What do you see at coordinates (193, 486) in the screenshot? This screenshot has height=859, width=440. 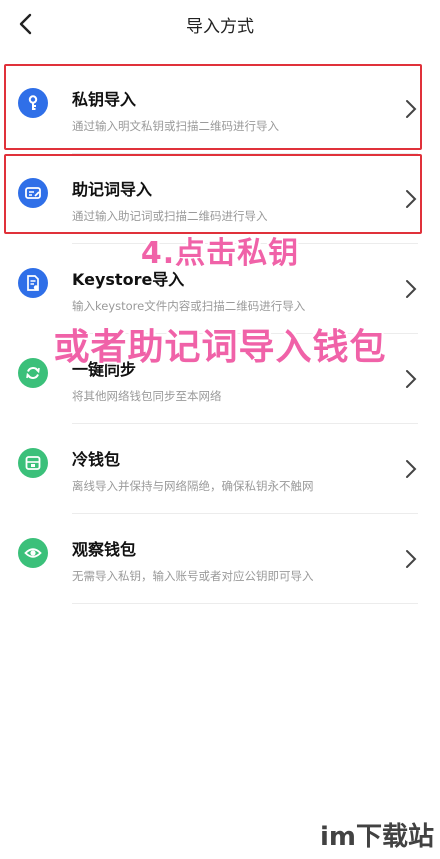 I see `option-description: 离线导入并保持与网络隔绝，确保私钥永不触网` at bounding box center [193, 486].